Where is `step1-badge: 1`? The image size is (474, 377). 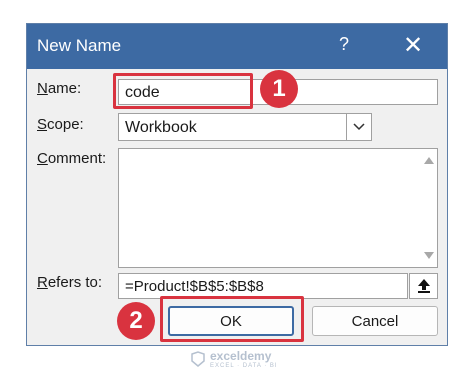 step1-badge: 1 is located at coordinates (279, 89).